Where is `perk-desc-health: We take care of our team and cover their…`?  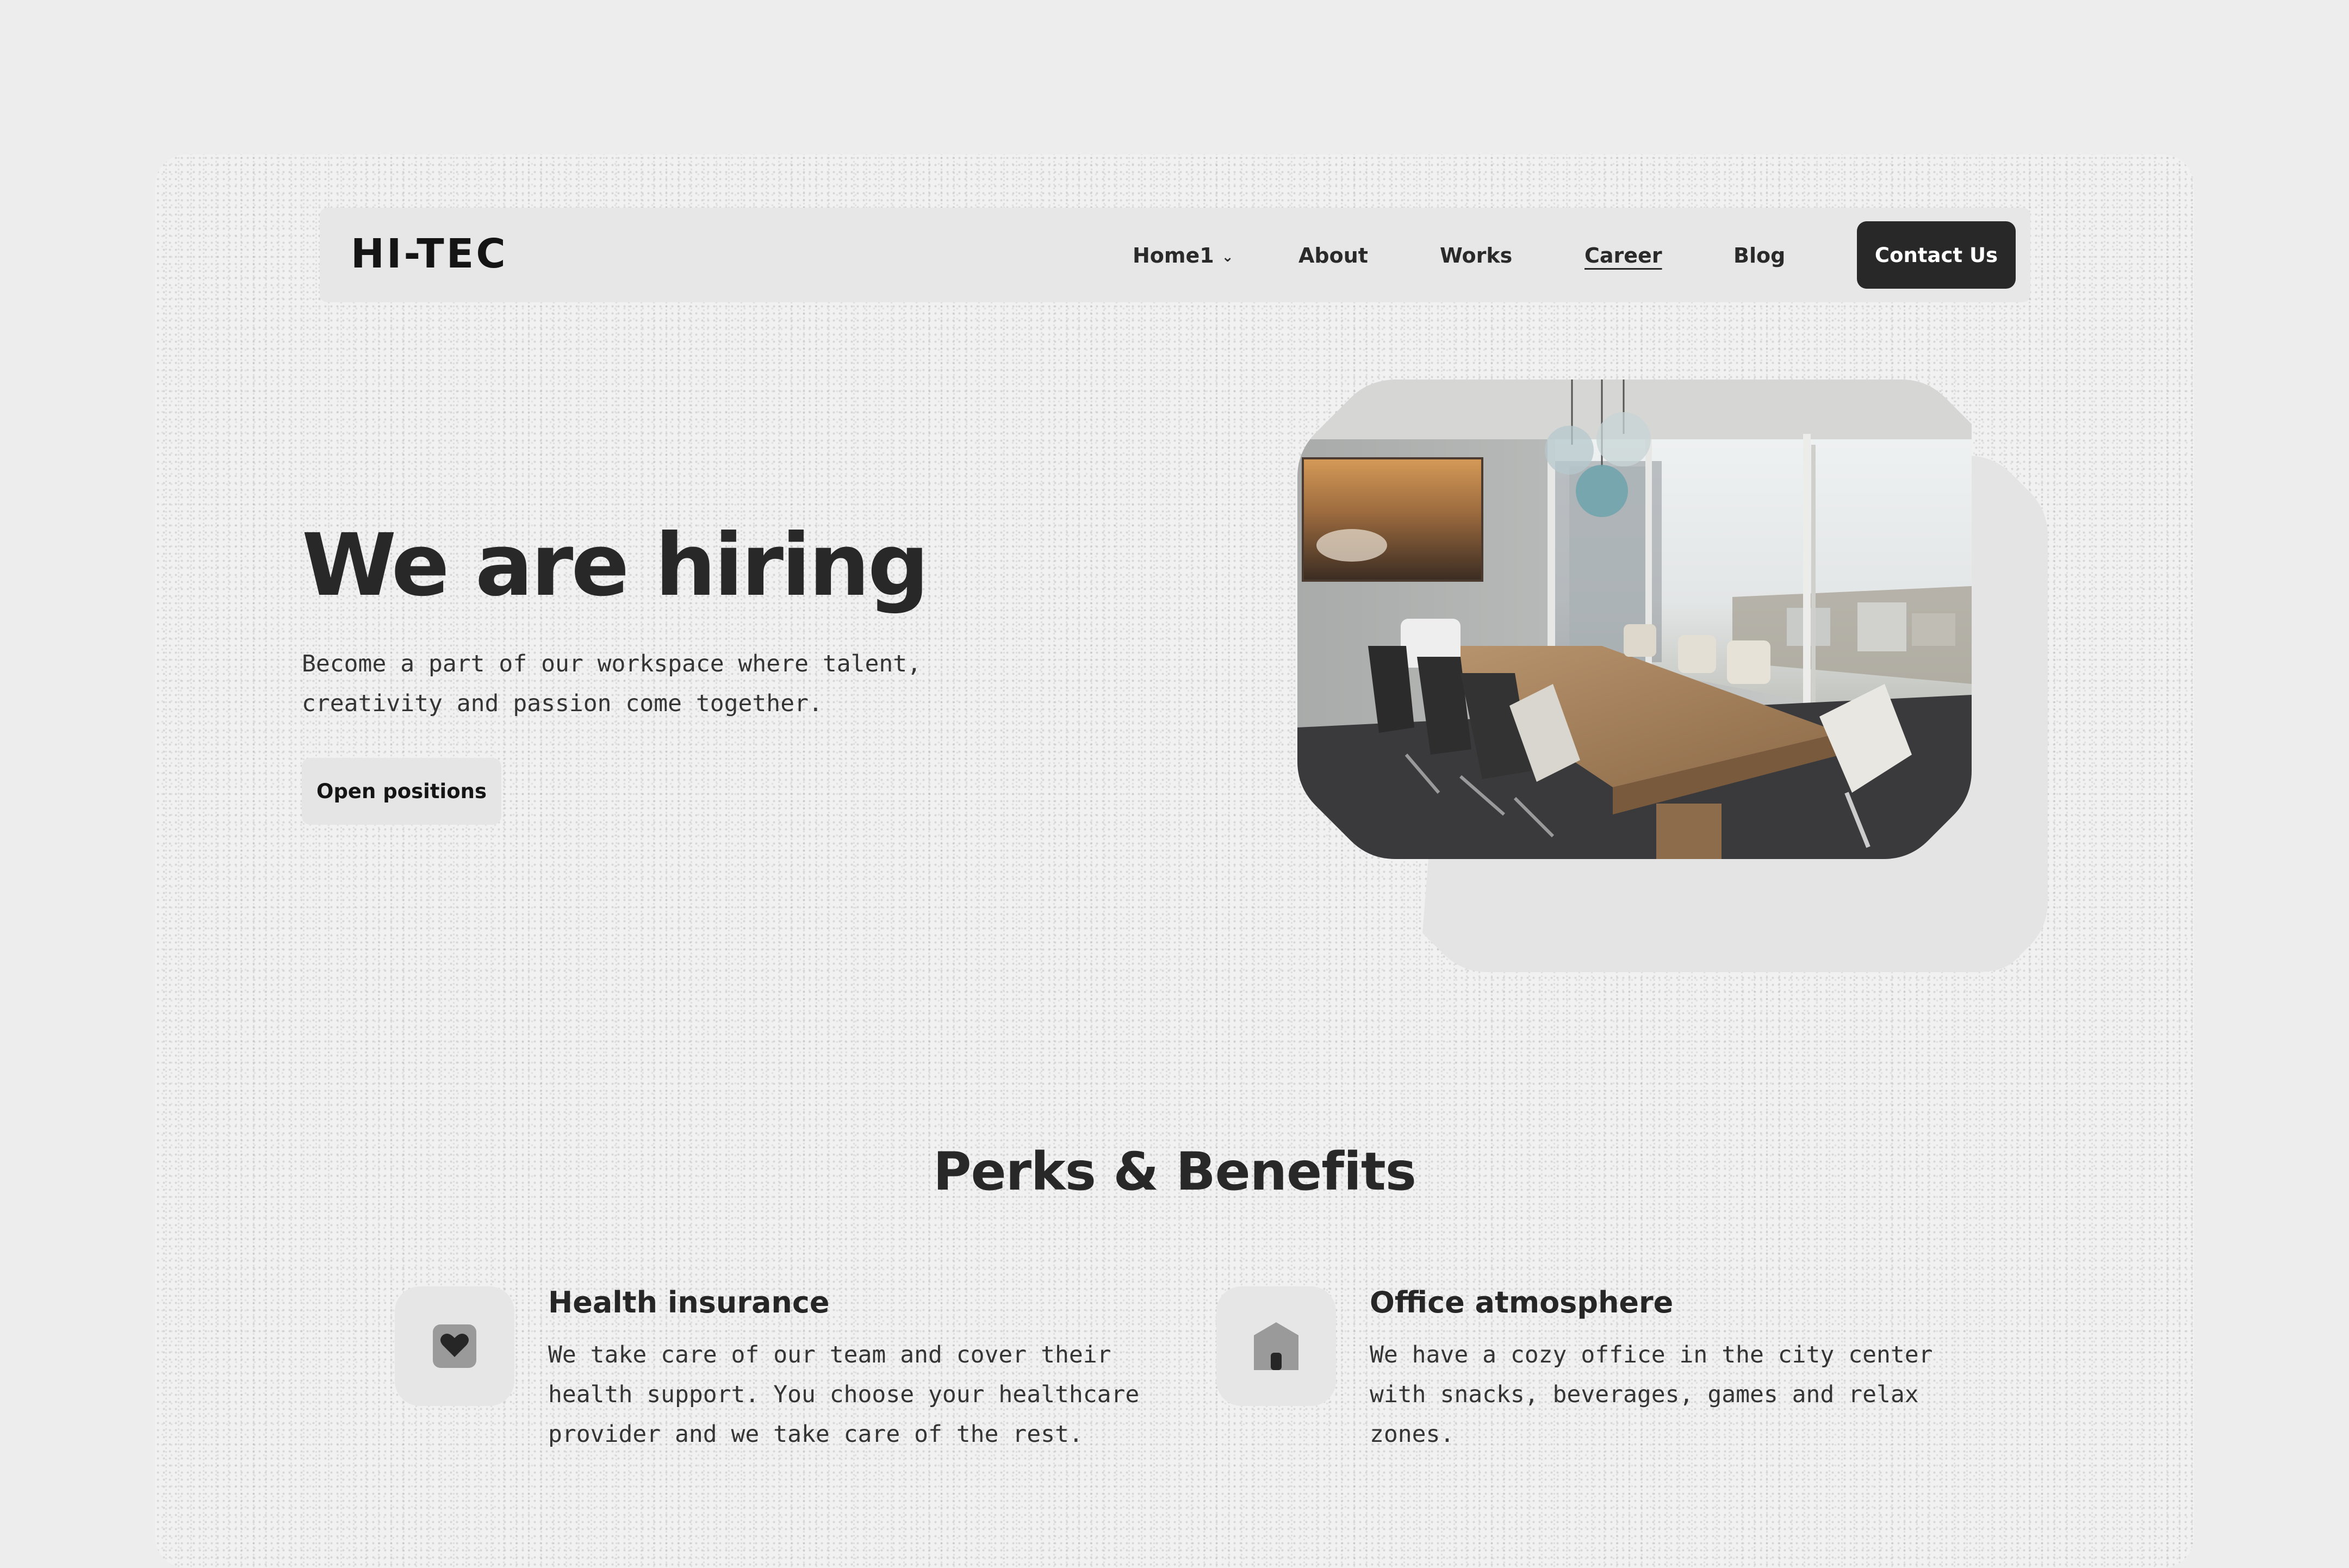 perk-desc-health: We take care of our team and cover their… is located at coordinates (844, 1394).